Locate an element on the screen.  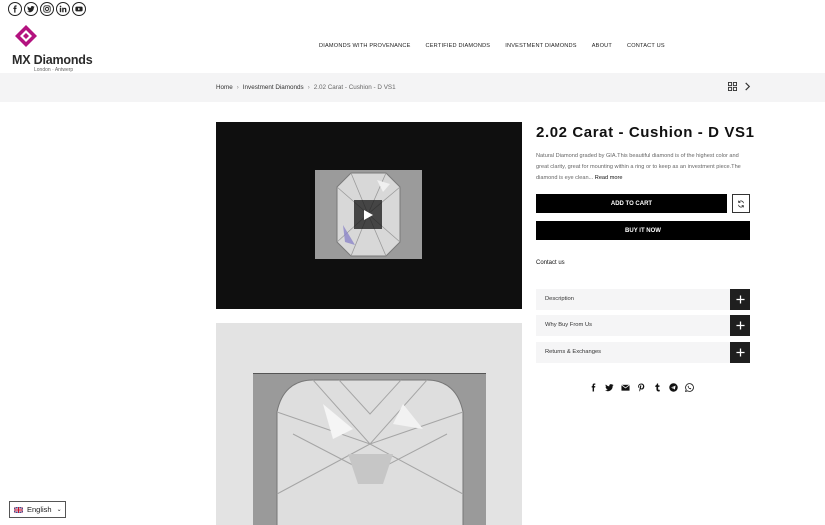
share-links is located at coordinates (641, 387).